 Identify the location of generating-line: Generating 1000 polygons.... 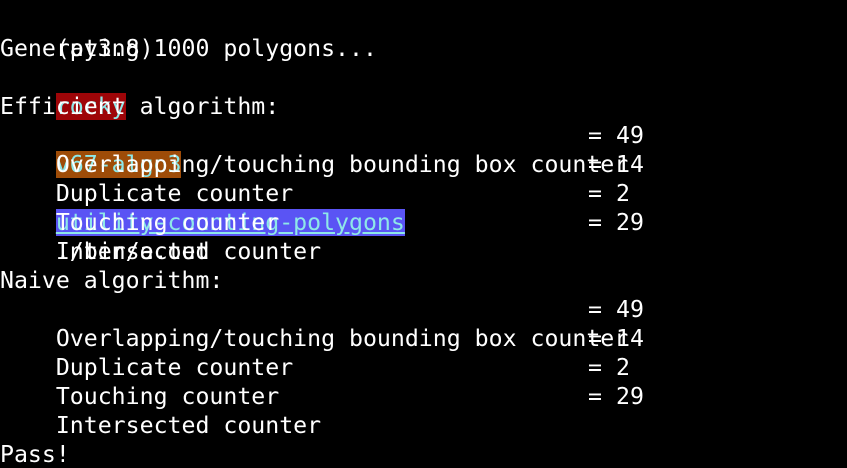
(188, 48).